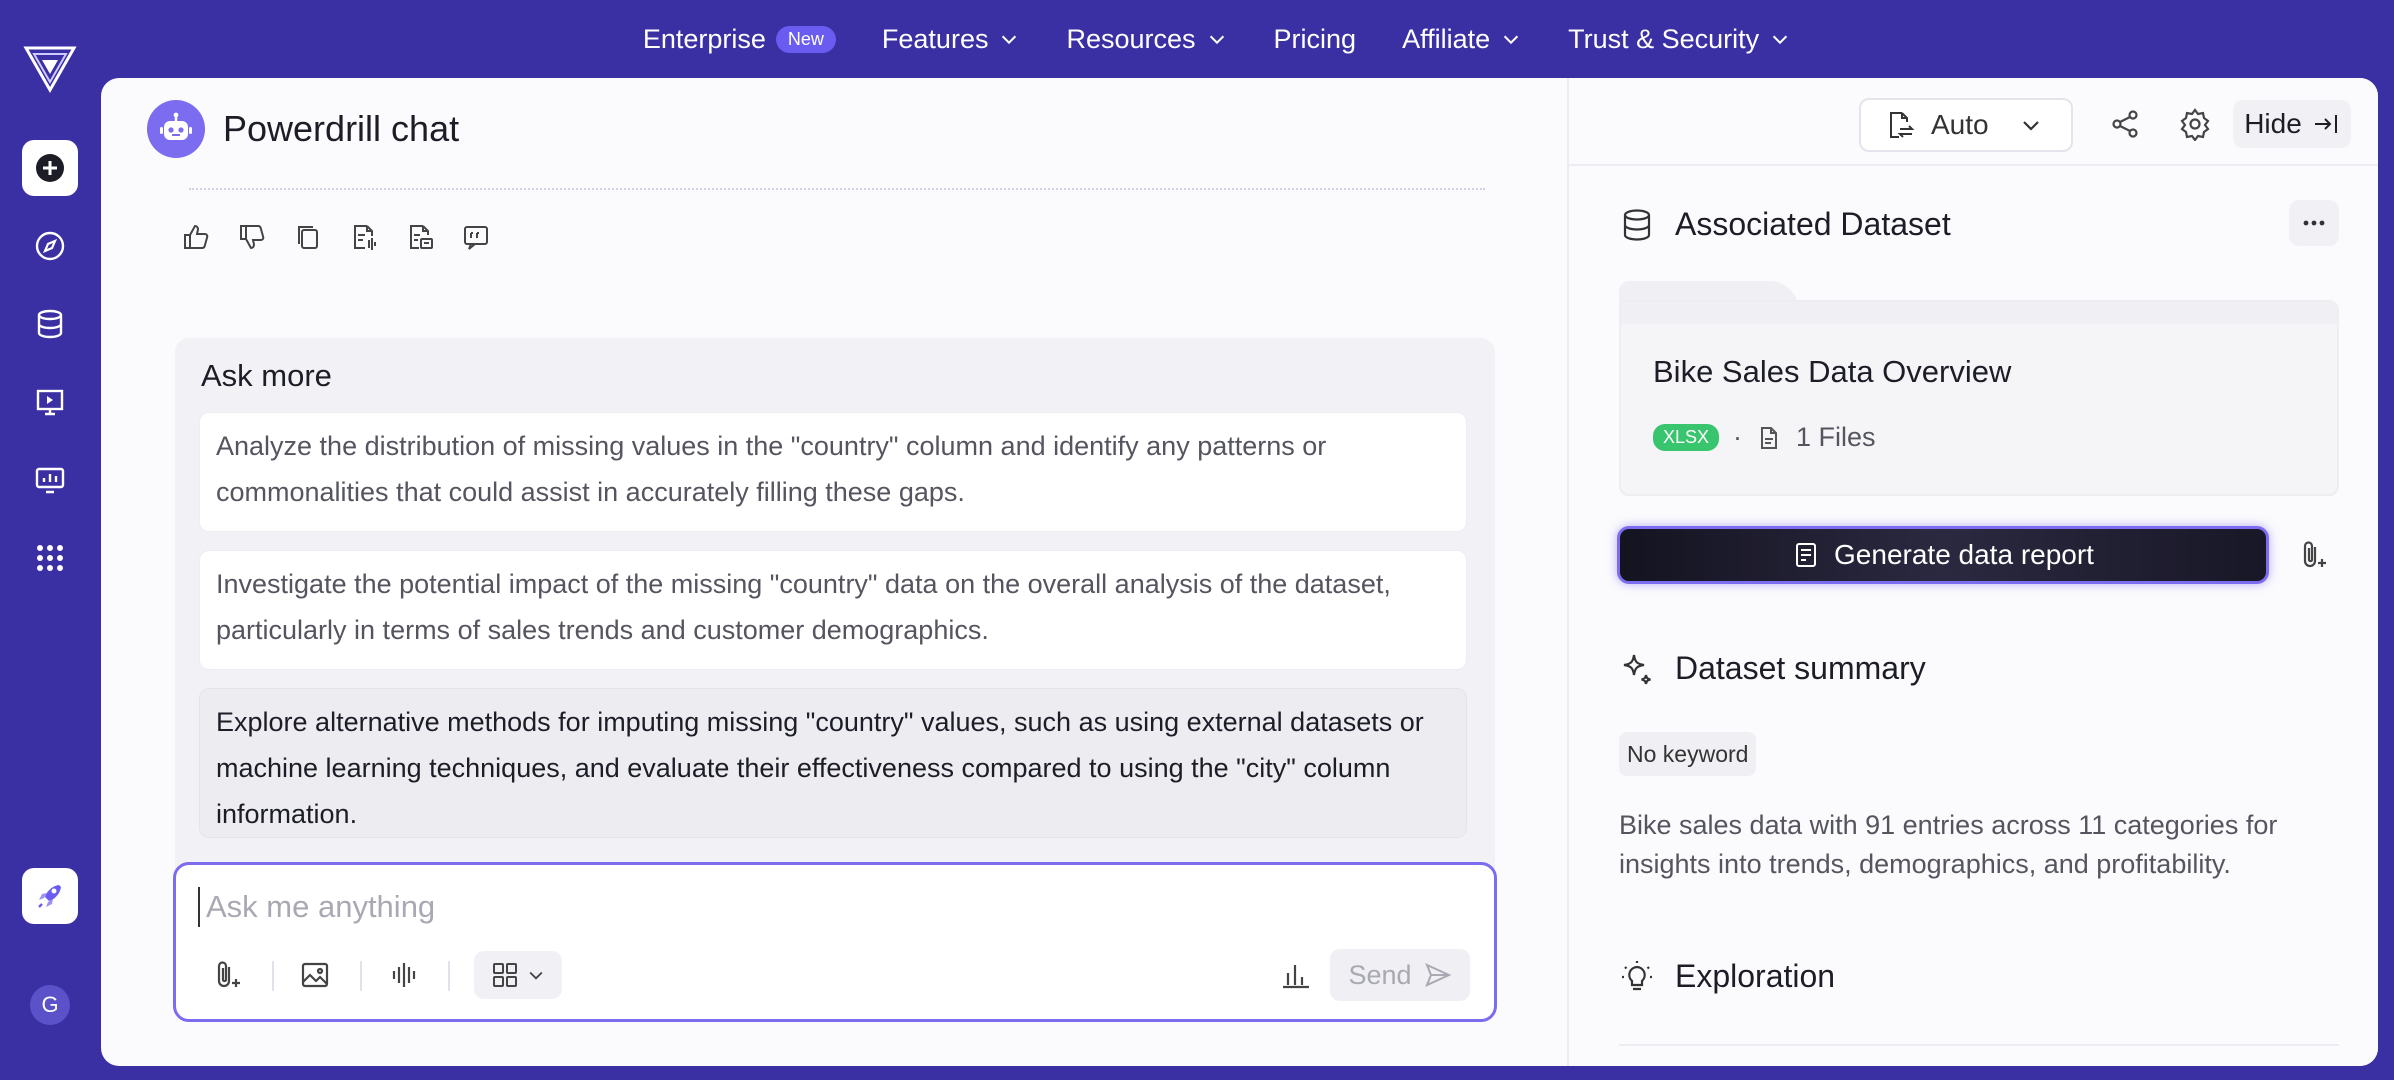  I want to click on upload-image-button, so click(316, 975).